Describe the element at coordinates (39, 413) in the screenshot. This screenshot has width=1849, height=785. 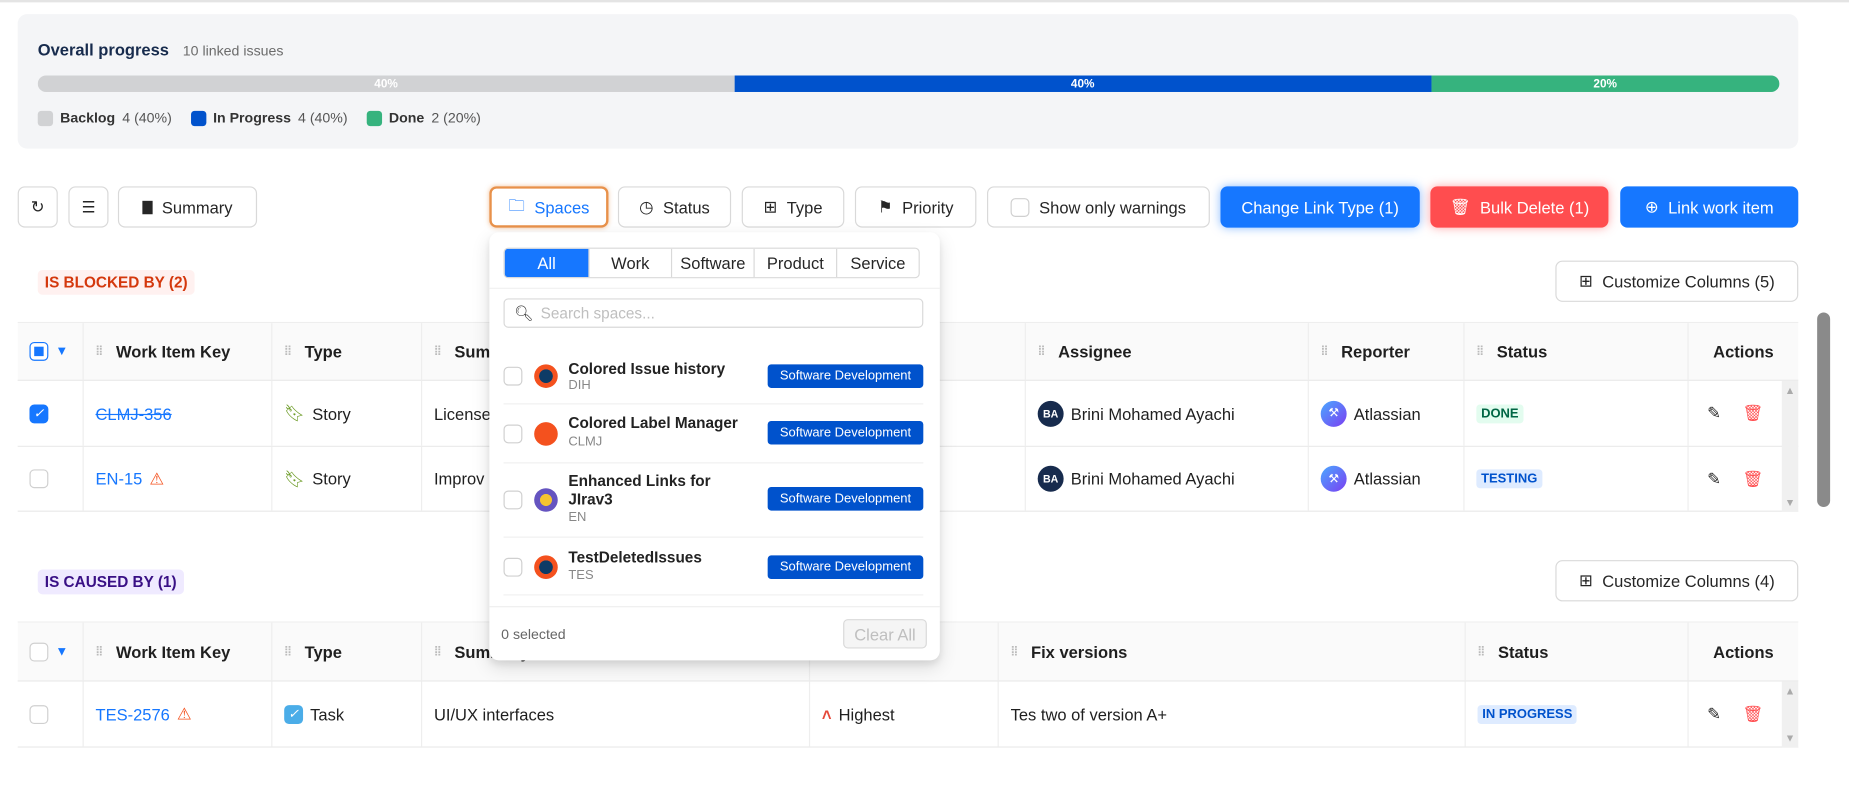
I see `row-checkbox-checked: ✓` at that location.